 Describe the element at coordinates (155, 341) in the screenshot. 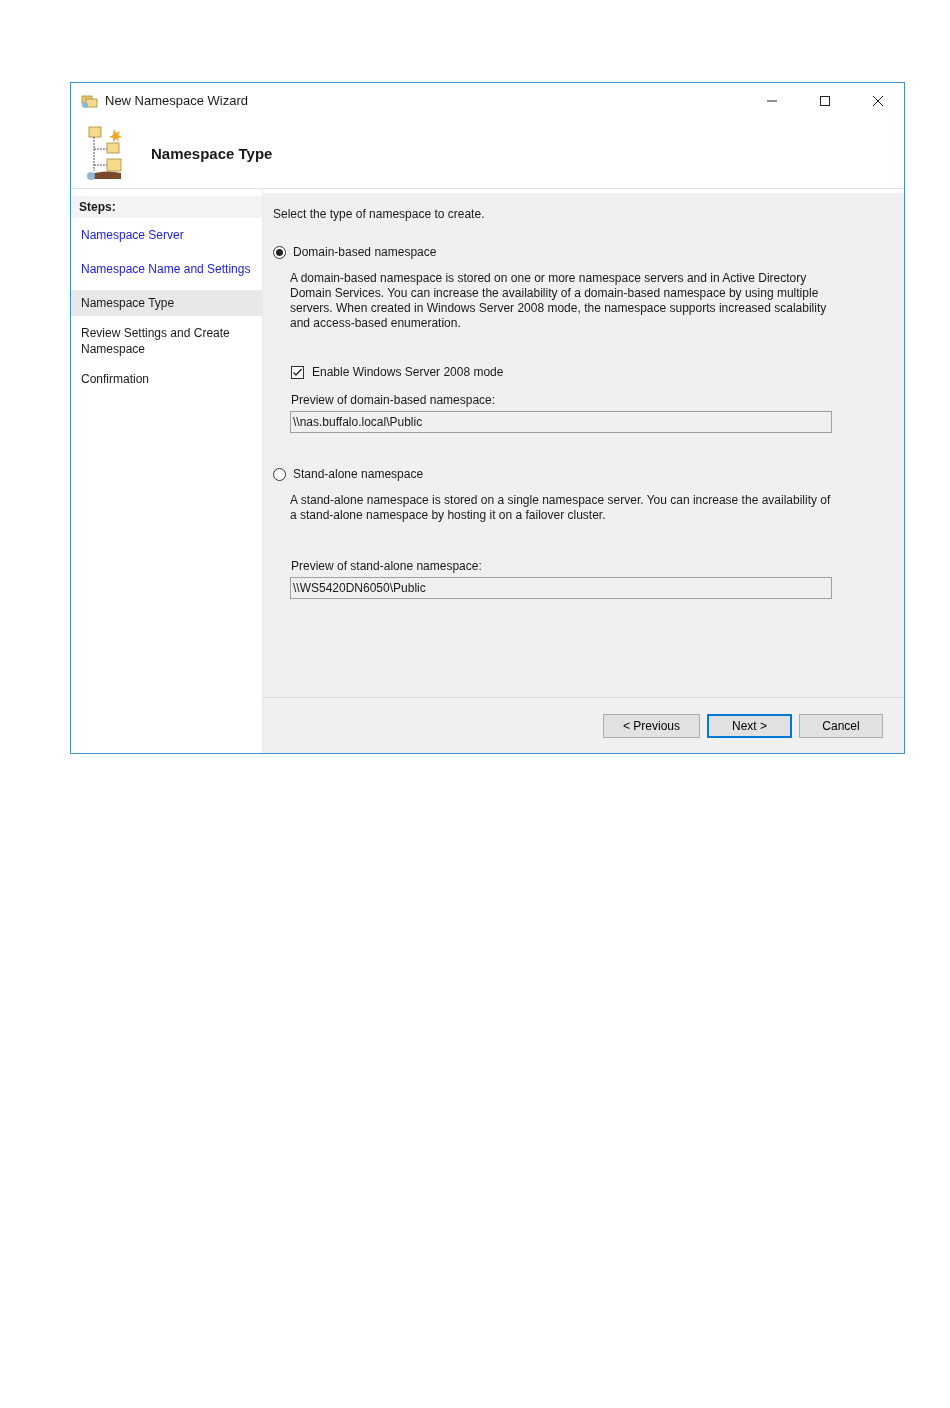

I see `step-item: Review Settings and Create Namespace` at that location.